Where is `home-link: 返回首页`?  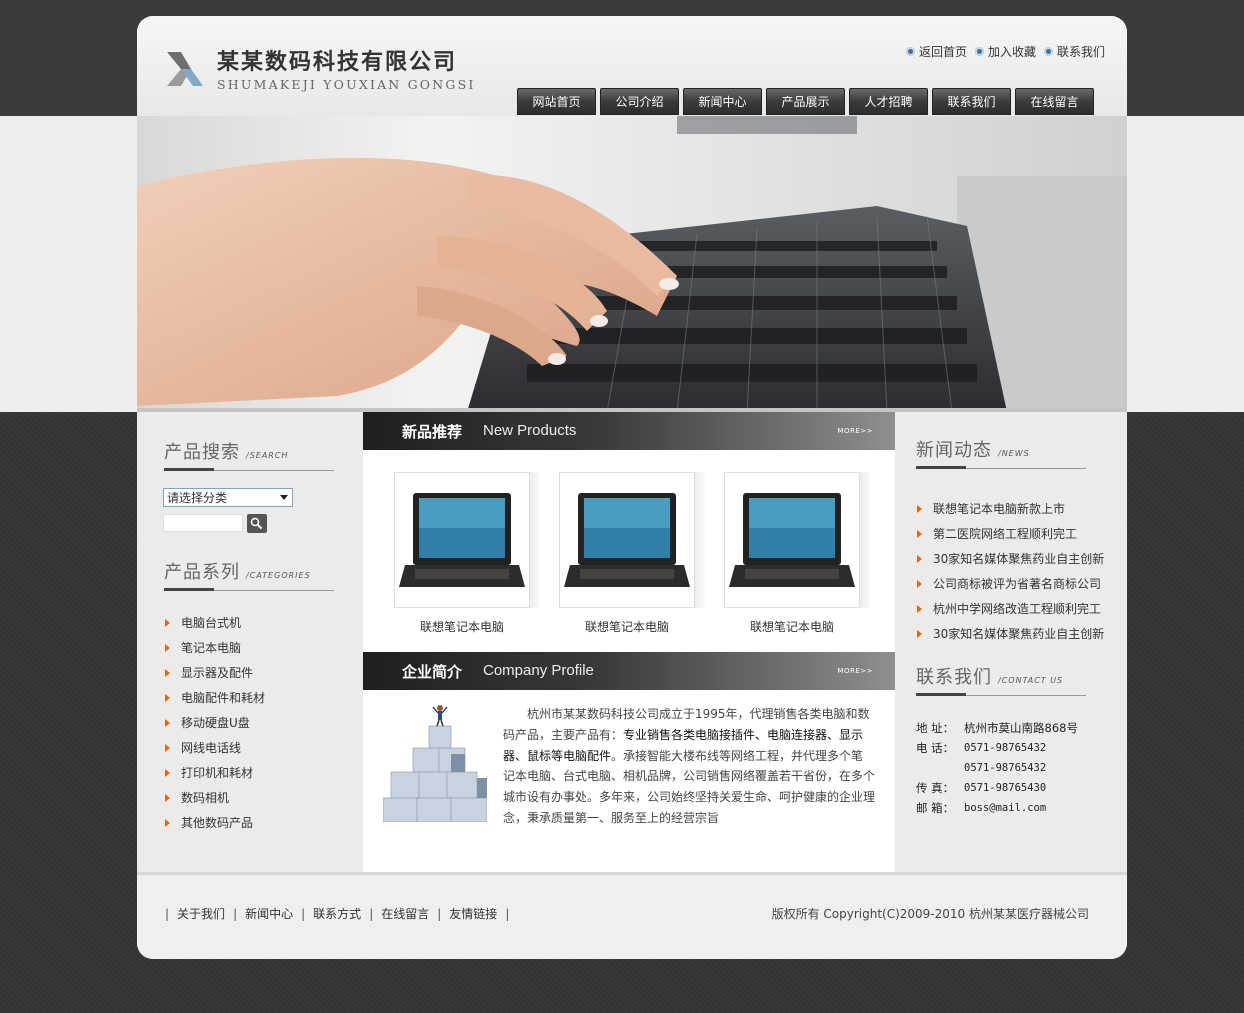
home-link: 返回首页 is located at coordinates (936, 51).